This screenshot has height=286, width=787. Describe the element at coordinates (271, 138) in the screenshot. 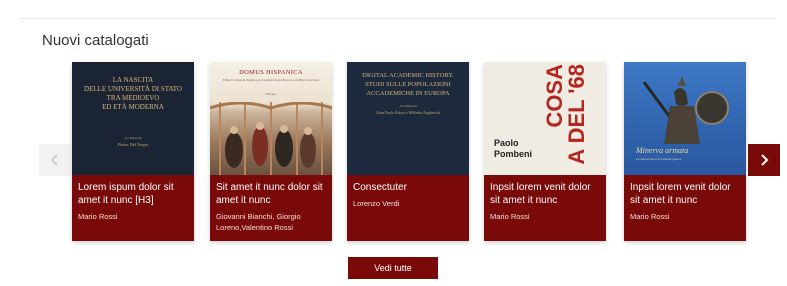

I see `cover-fresco-image` at that location.